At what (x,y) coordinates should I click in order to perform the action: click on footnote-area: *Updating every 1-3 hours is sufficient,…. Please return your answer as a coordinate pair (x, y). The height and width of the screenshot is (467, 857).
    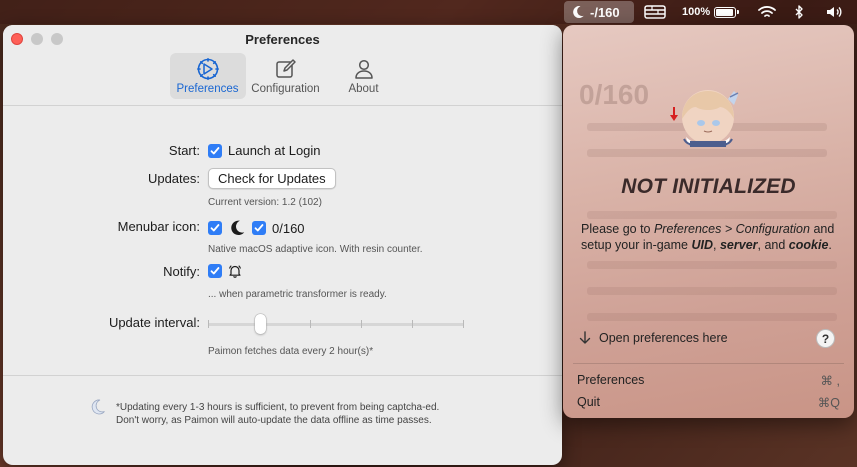
    Looking at the image, I should click on (282, 406).